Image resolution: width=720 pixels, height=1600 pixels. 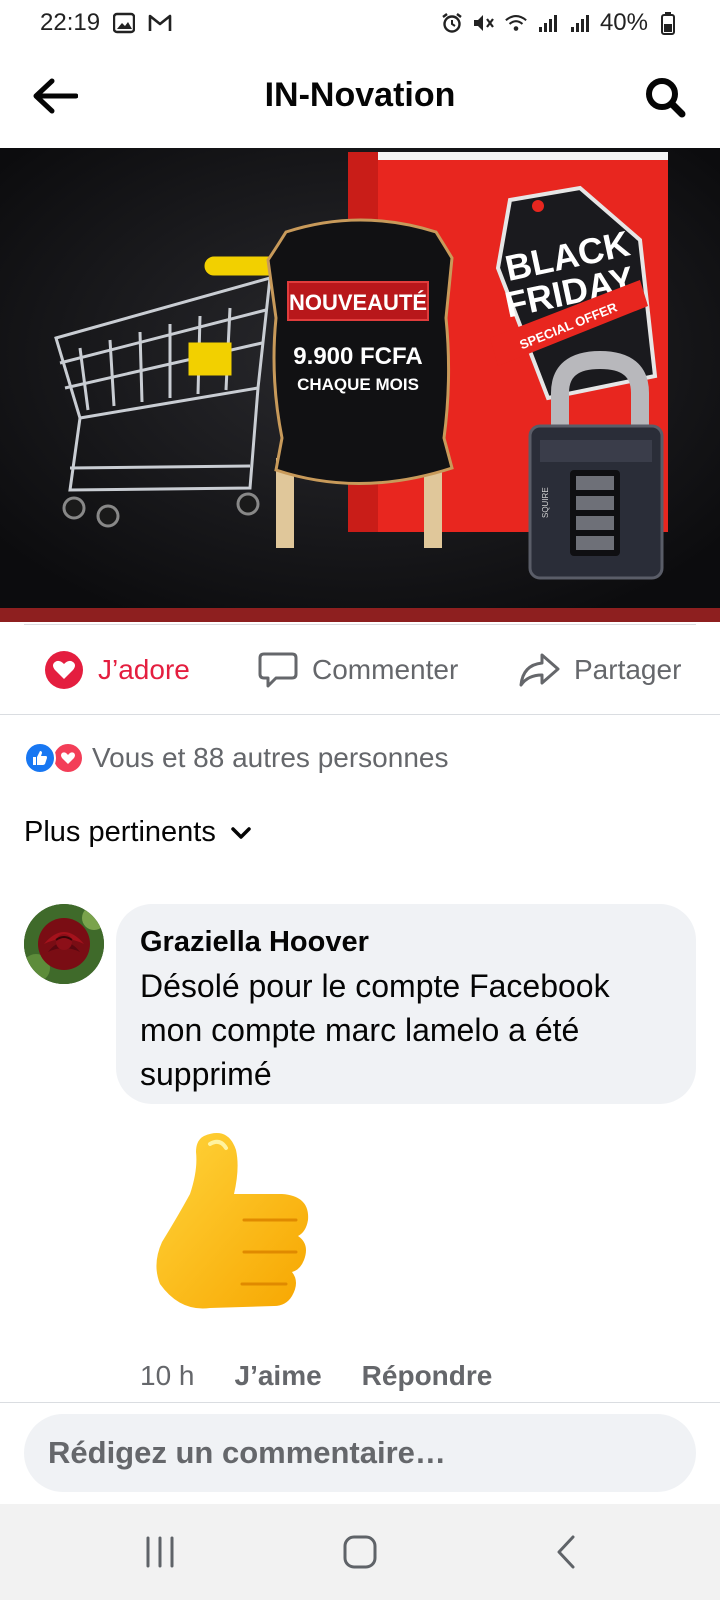 I want to click on share-icon, so click(x=539, y=670).